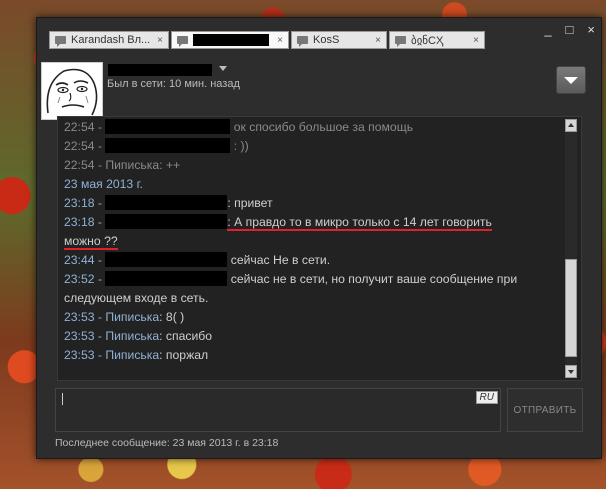 This screenshot has width=606, height=489. What do you see at coordinates (186, 336) in the screenshot?
I see `message-text: : спасибо` at bounding box center [186, 336].